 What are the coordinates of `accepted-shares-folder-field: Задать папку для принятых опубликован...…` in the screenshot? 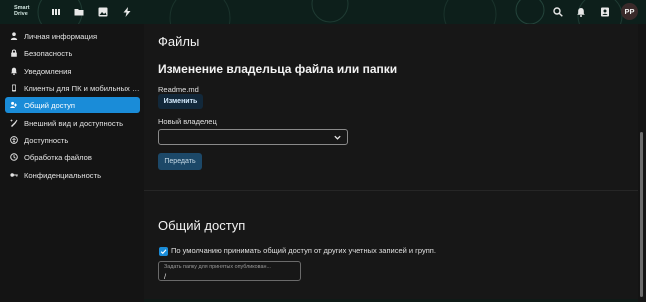 It's located at (229, 271).